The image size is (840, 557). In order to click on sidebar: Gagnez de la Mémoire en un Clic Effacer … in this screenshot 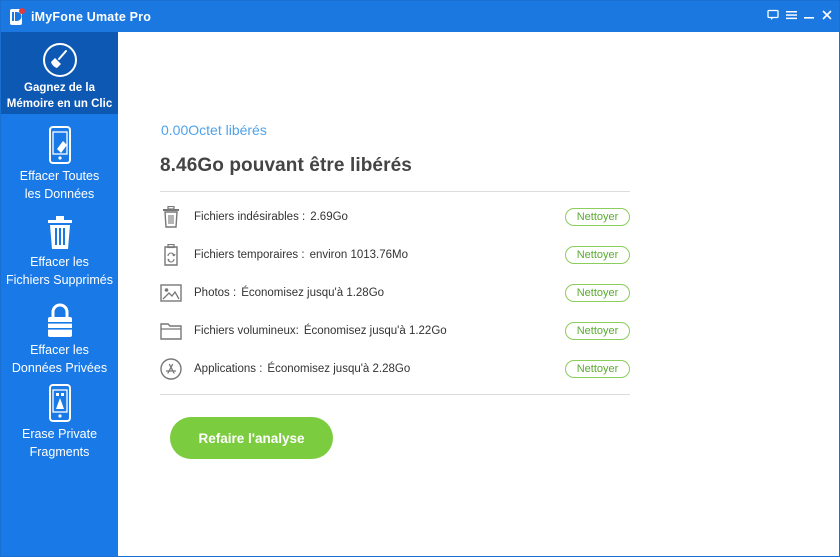, I will do `click(59, 294)`.